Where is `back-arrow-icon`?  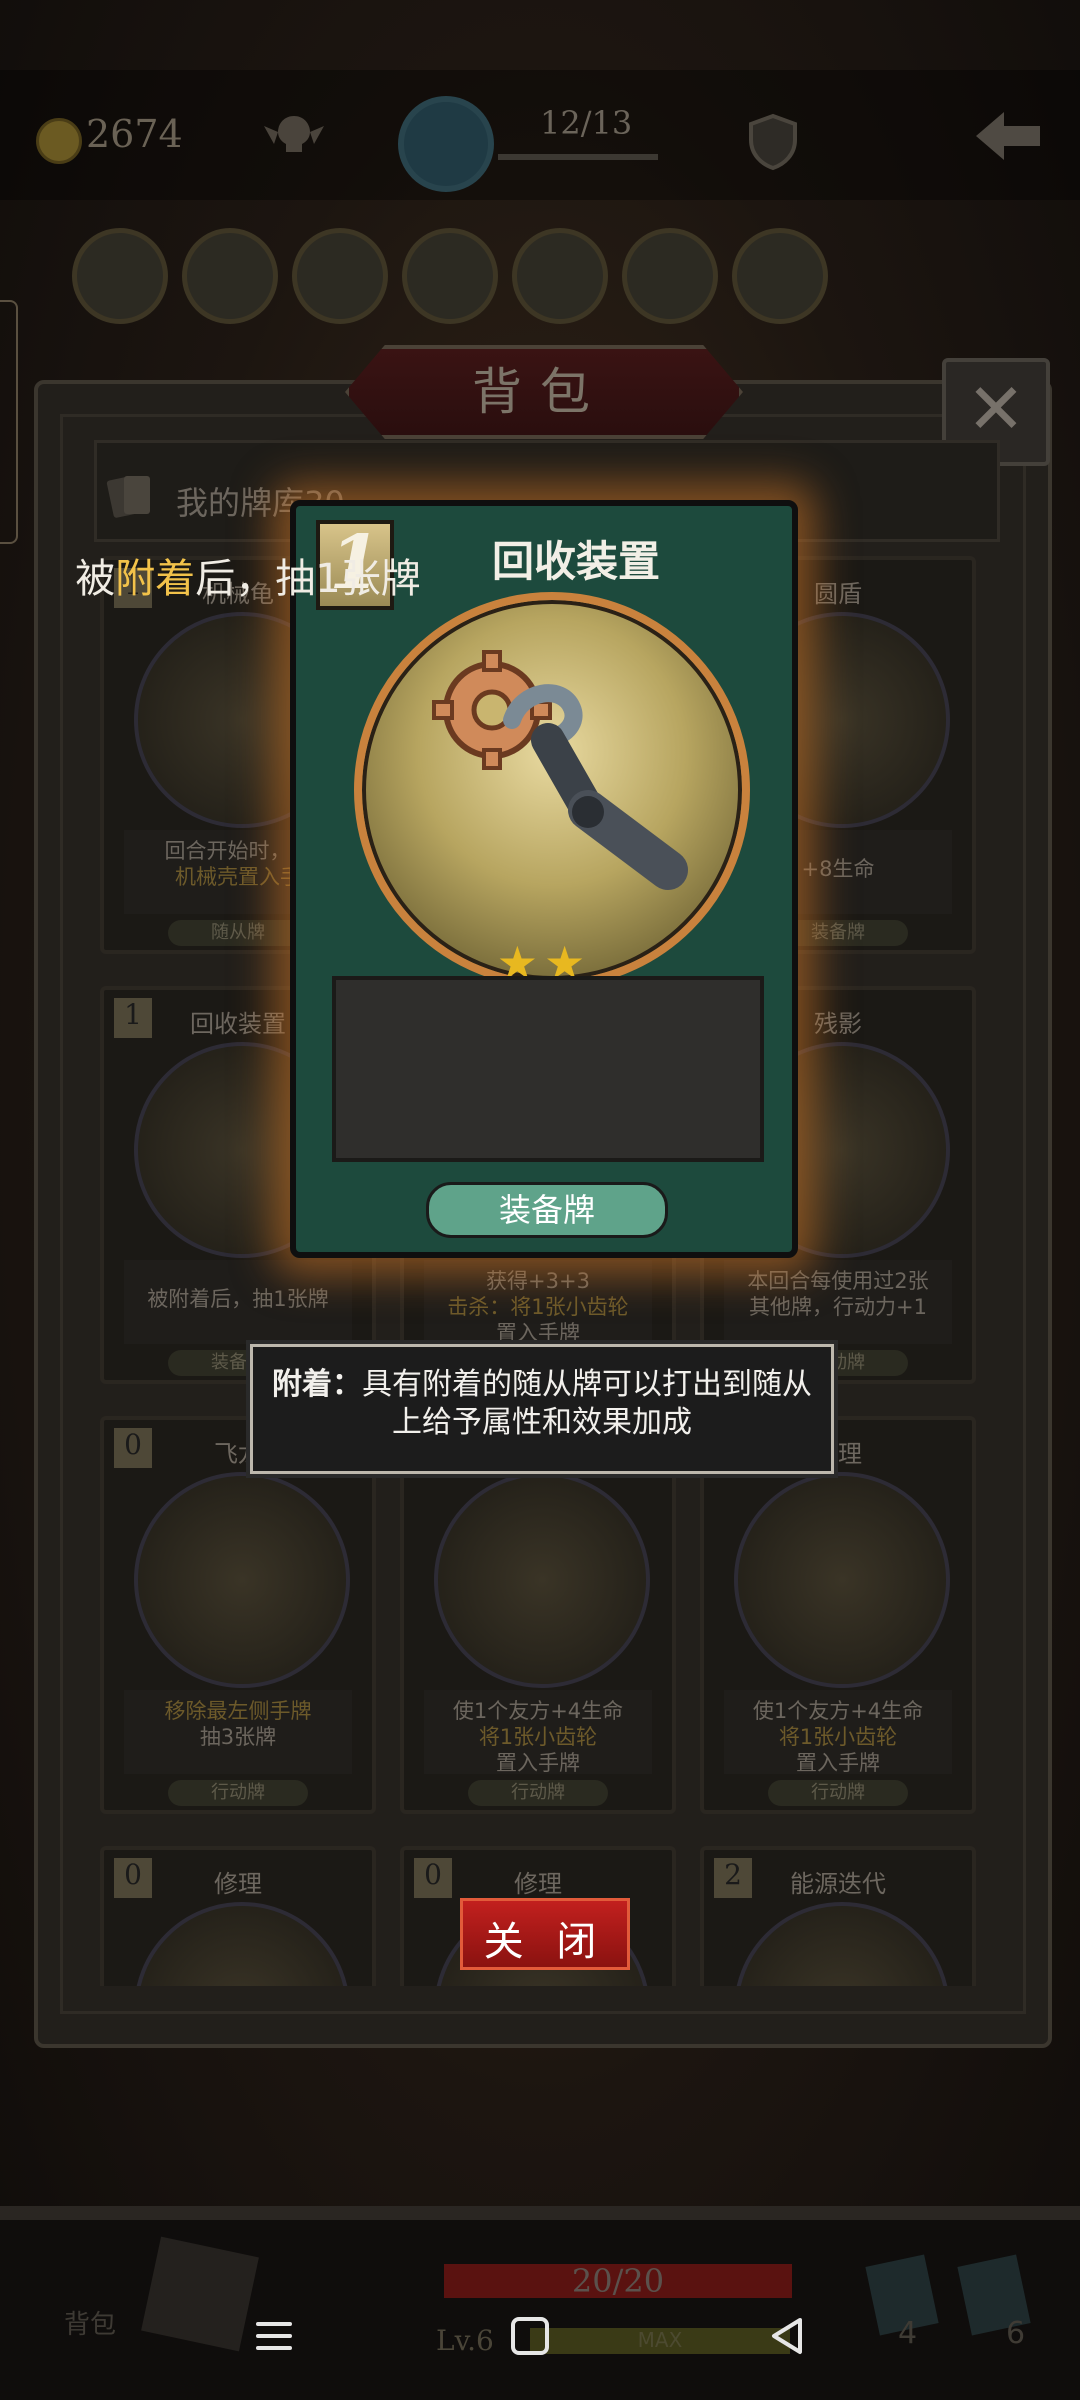
back-arrow-icon is located at coordinates (1008, 136).